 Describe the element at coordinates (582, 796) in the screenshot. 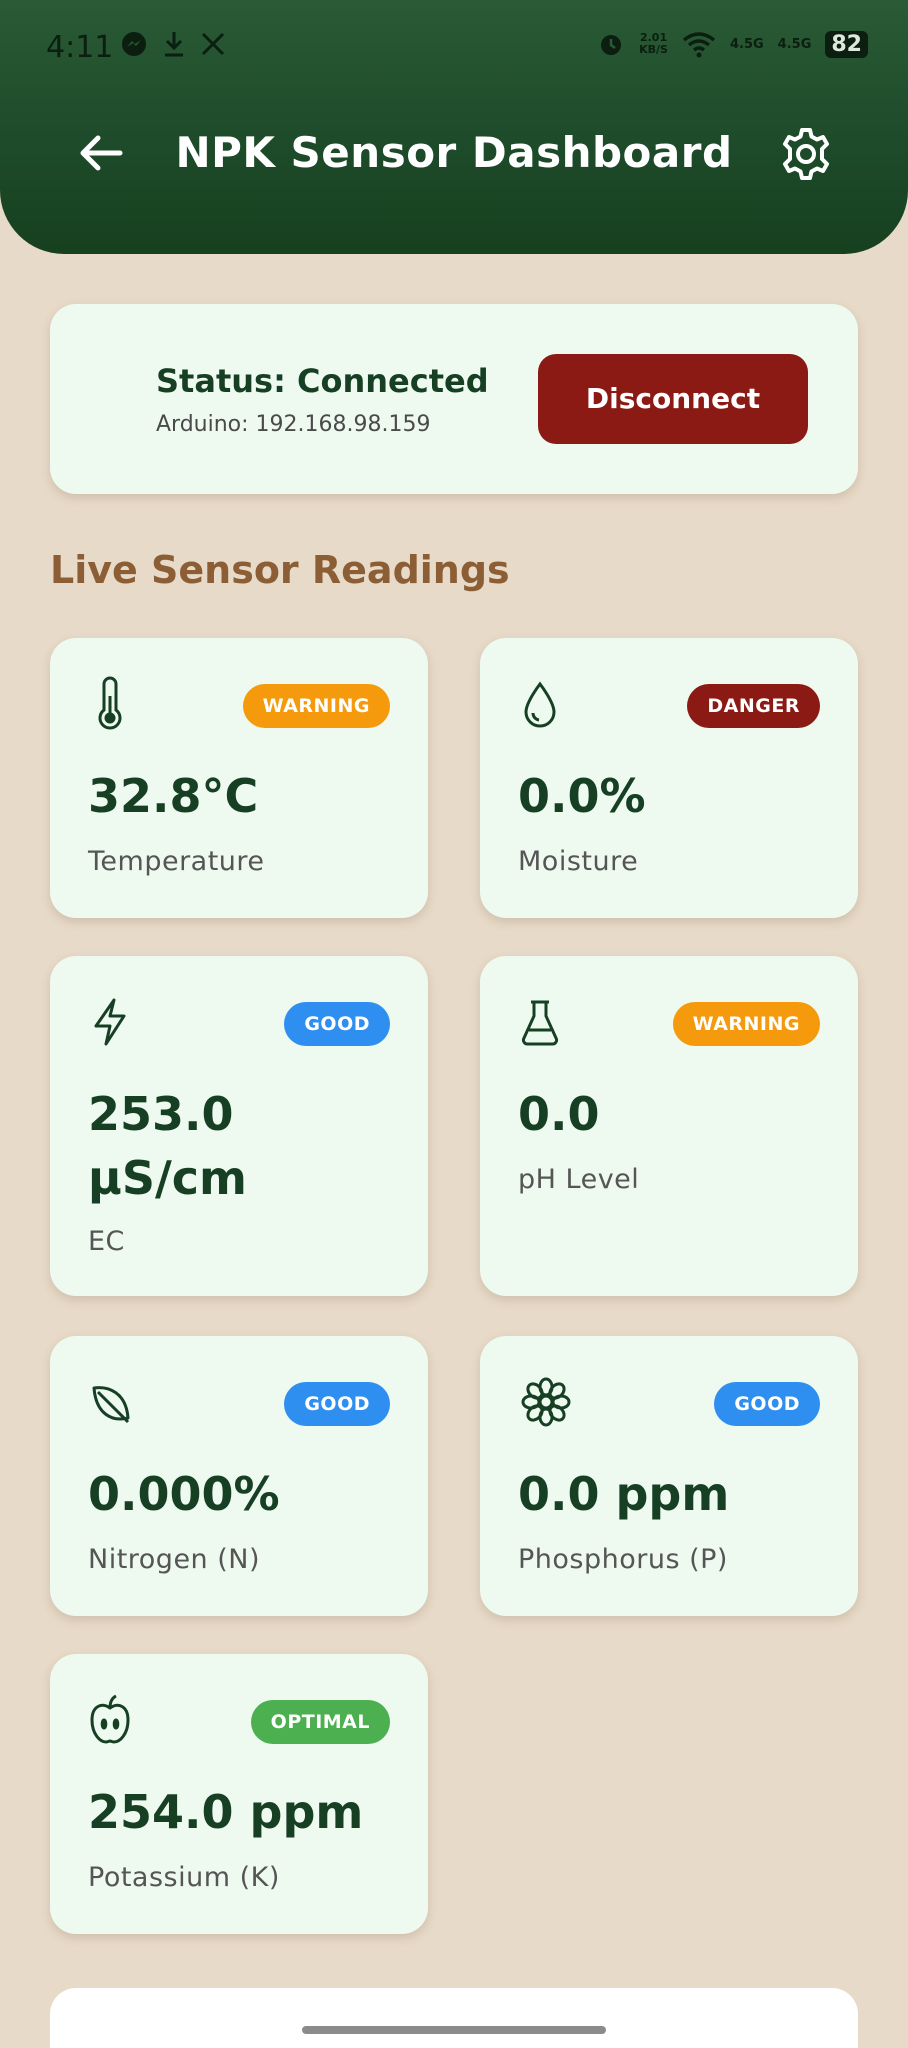

I see `sensor-value: 0.0%` at that location.